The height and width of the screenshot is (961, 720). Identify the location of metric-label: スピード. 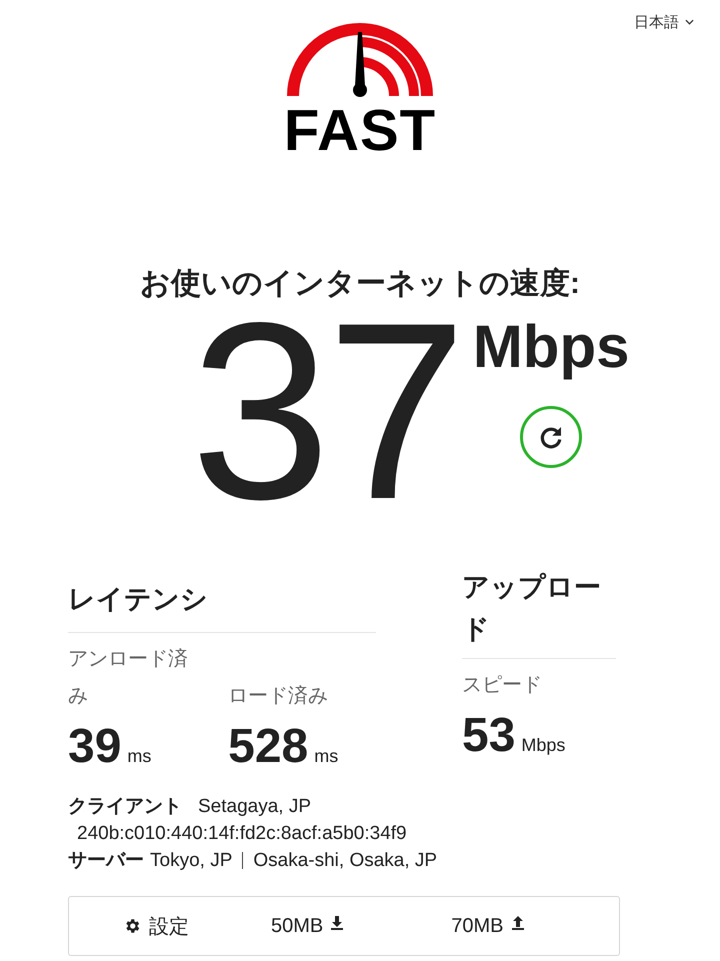
(502, 685).